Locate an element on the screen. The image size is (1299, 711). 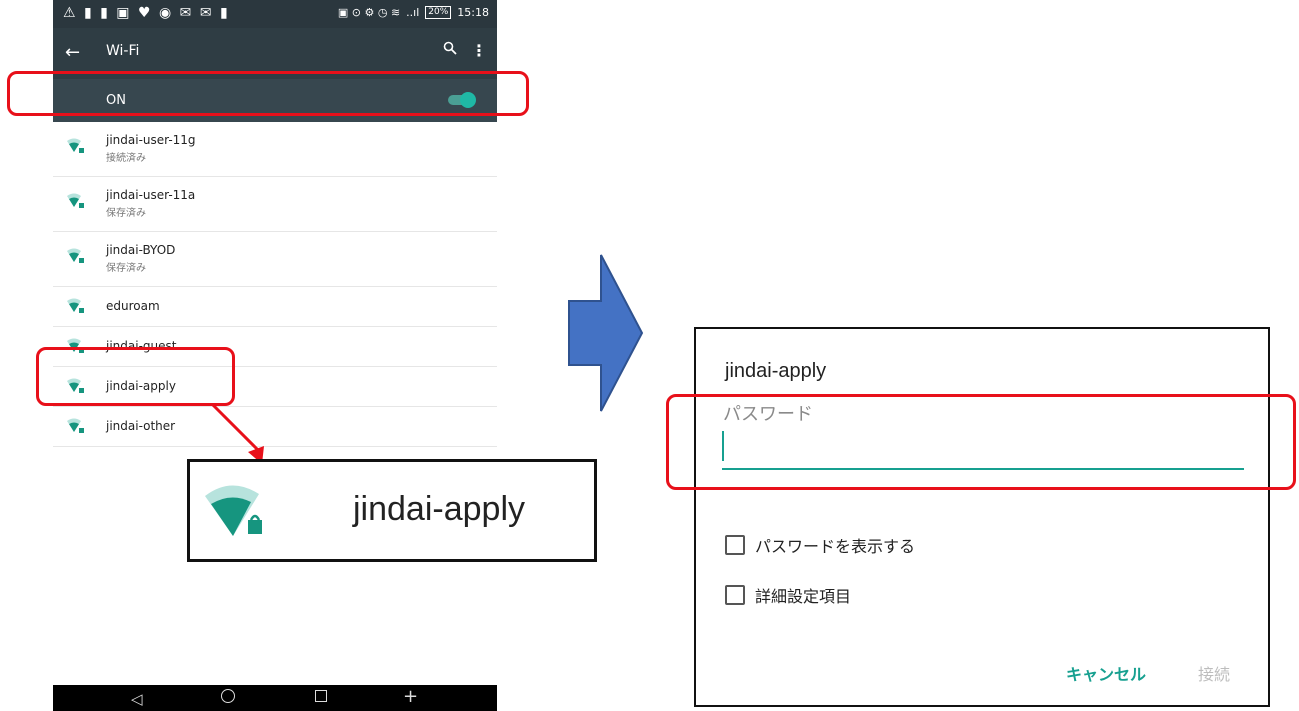
advanced-options-option: 詳細設定項目 is located at coordinates (788, 595).